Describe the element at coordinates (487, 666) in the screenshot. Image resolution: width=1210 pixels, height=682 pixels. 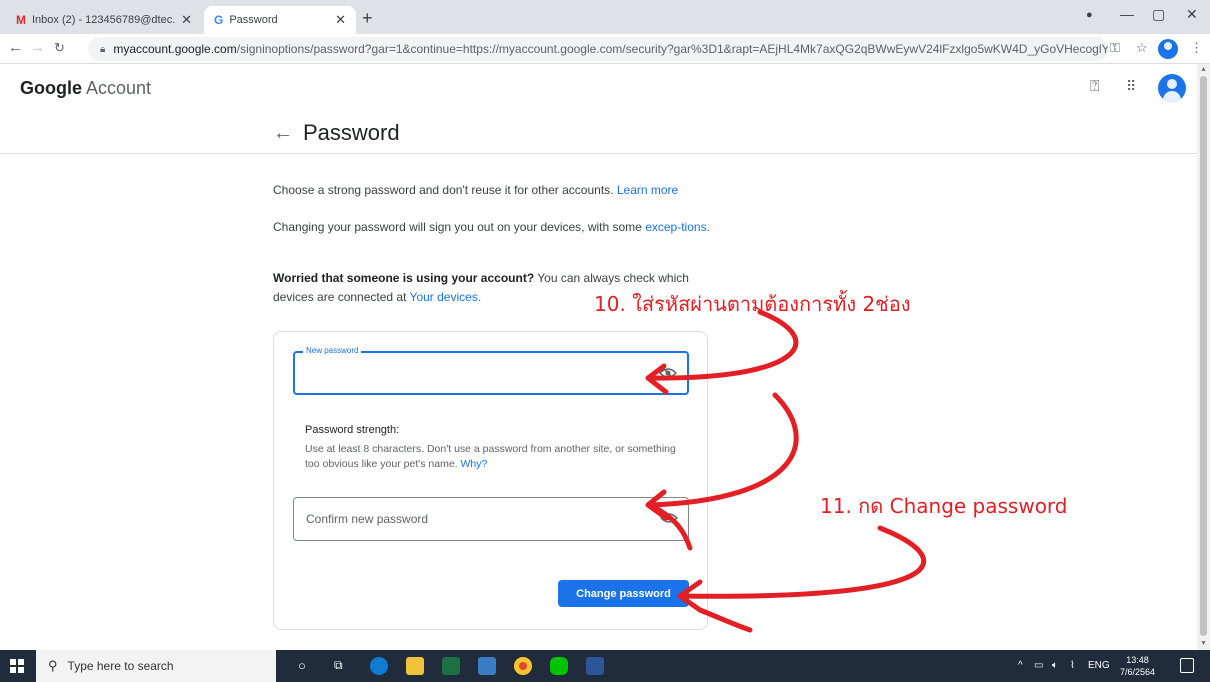
I see `app-icon` at that location.